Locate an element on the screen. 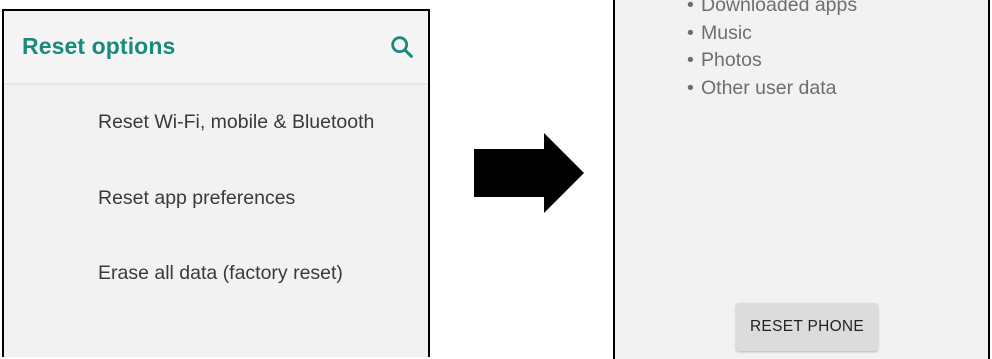 This screenshot has width=992, height=359. list-item-label: Downloaded apps is located at coordinates (779, 8).